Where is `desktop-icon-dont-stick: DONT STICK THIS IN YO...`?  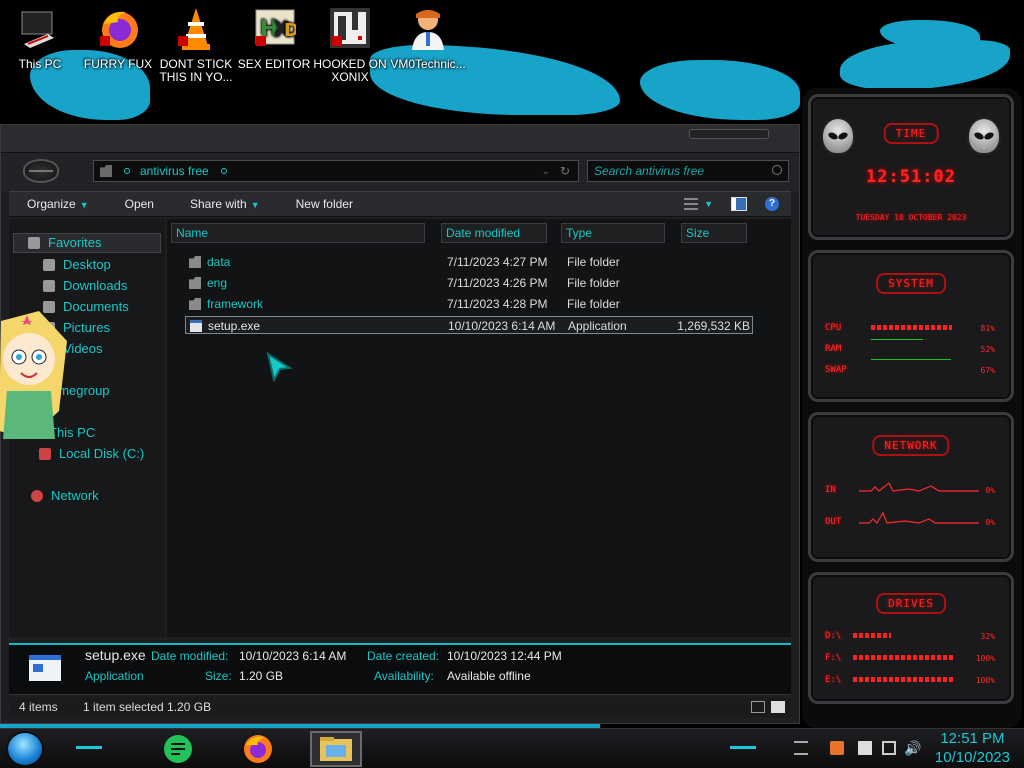
desktop-icon-dont-stick: DONT STICK THIS IN YO... is located at coordinates (196, 45).